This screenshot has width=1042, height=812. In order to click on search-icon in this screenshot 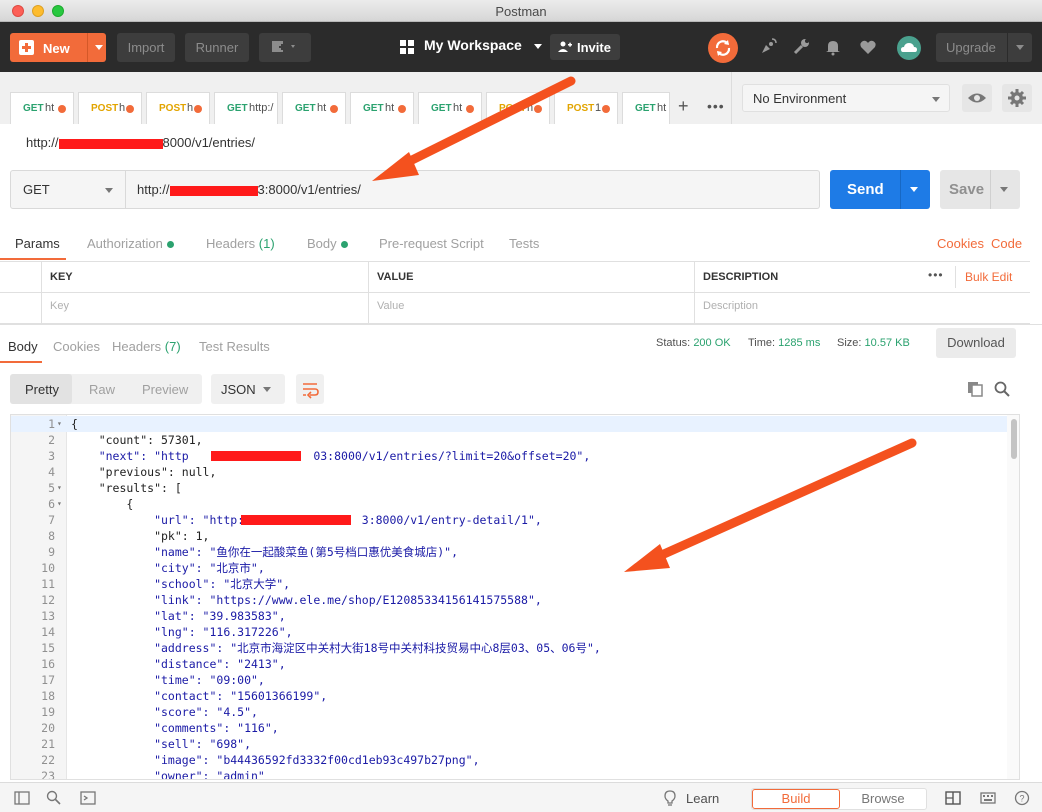, I will do `click(1002, 390)`.